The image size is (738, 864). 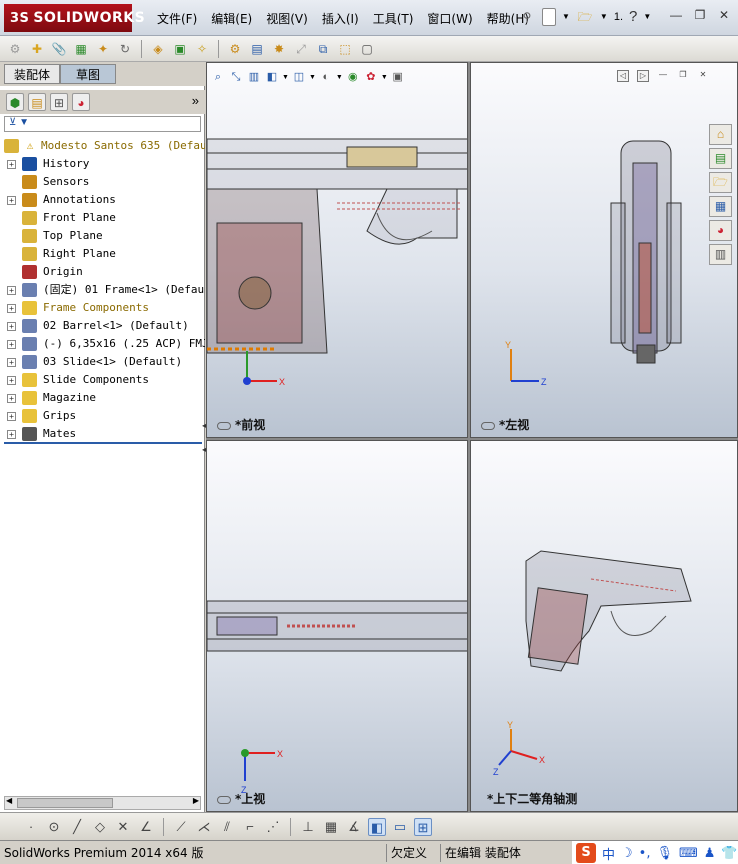 What do you see at coordinates (663, 76) in the screenshot?
I see `viewport-minimize-icon: —` at bounding box center [663, 76].